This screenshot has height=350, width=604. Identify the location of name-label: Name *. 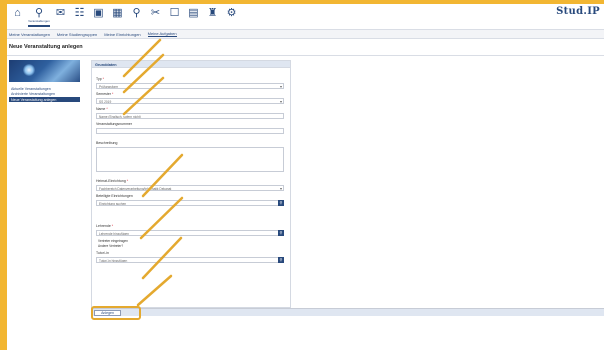
(102, 109).